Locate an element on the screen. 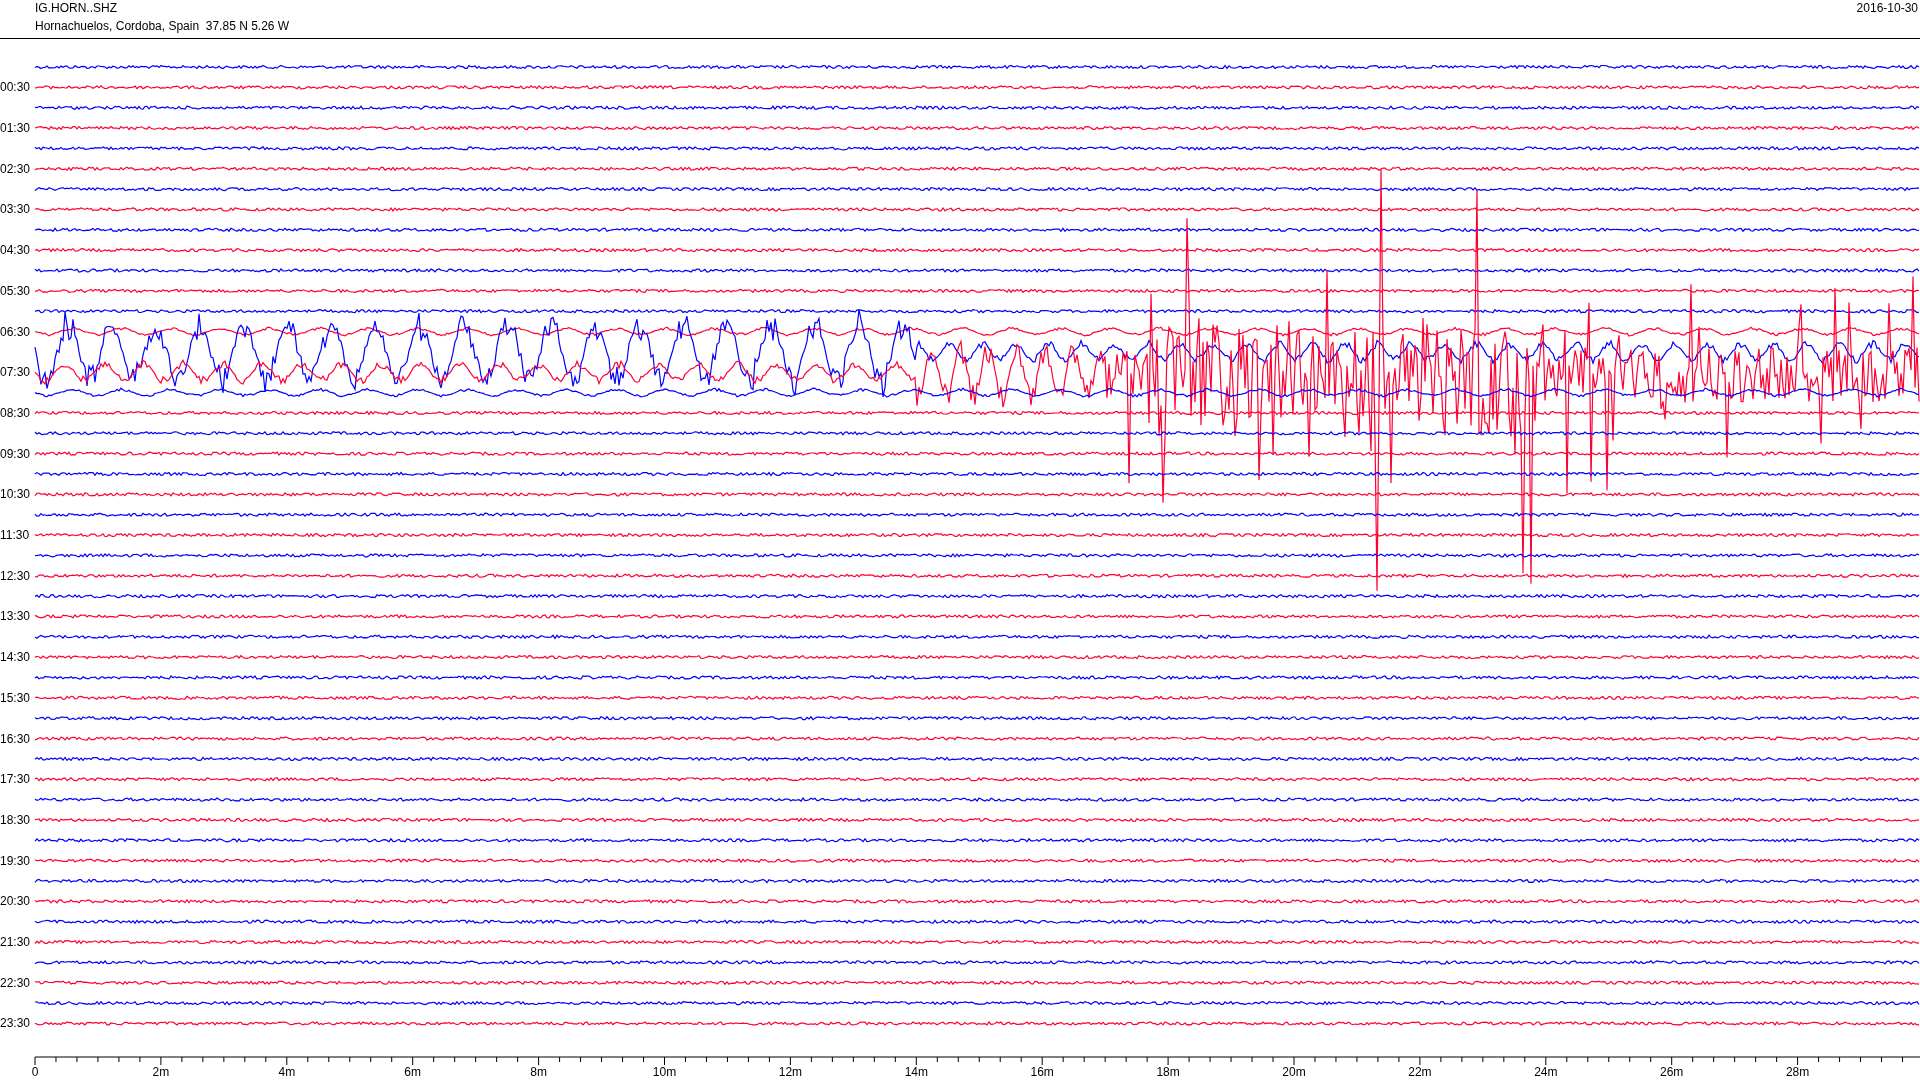 The image size is (1920, 1080). station-location: Hornachuelos, Cordoba, Spain 37.85 N 5.26 W is located at coordinates (162, 26).